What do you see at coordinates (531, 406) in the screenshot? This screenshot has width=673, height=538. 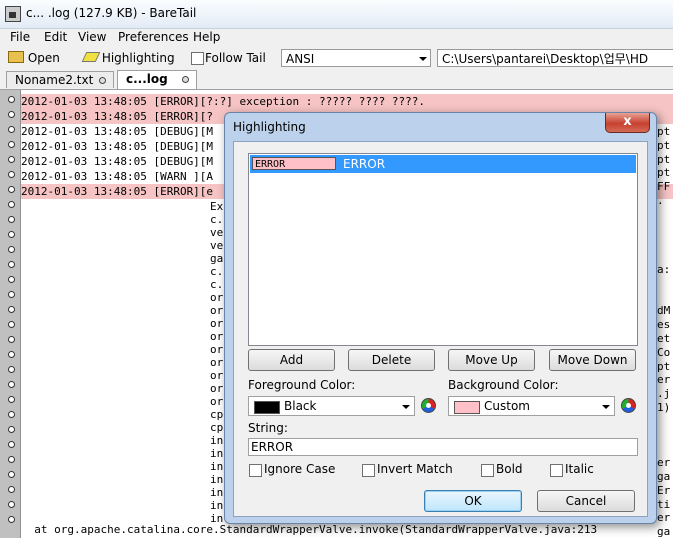 I see `background-color-select: Custom` at bounding box center [531, 406].